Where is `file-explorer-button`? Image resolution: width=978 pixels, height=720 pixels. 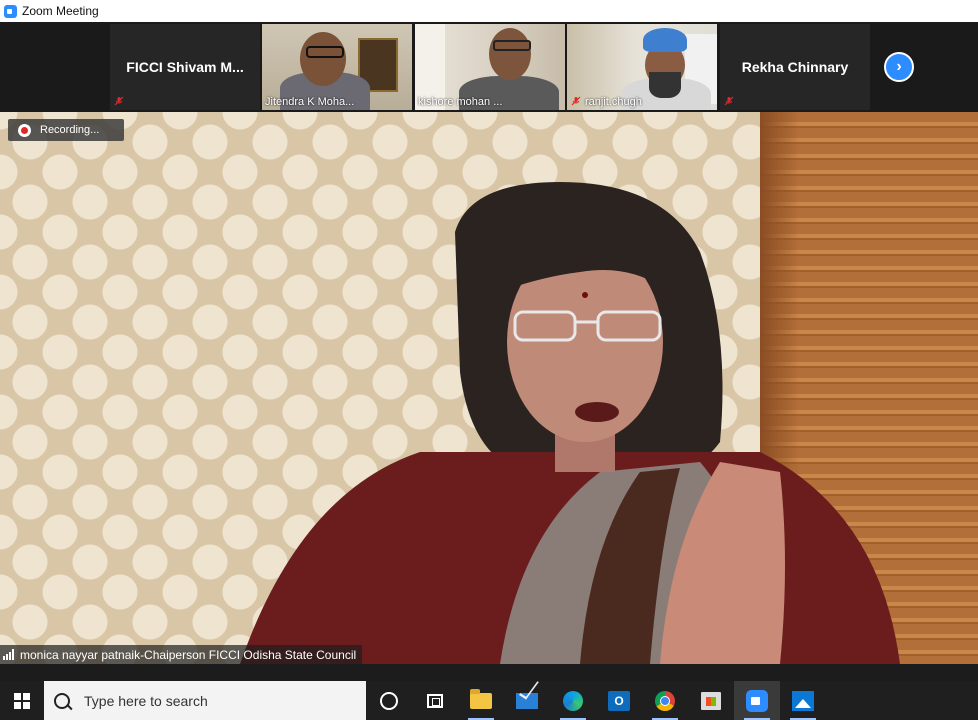
file-explorer-button is located at coordinates (481, 700).